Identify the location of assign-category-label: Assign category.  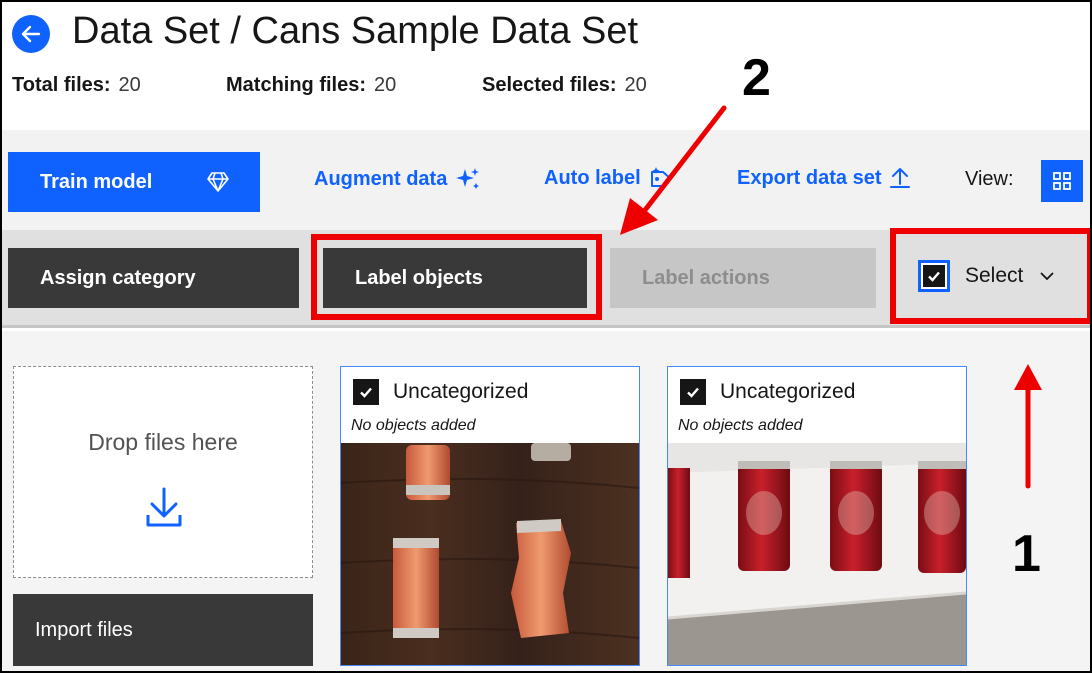
(118, 277).